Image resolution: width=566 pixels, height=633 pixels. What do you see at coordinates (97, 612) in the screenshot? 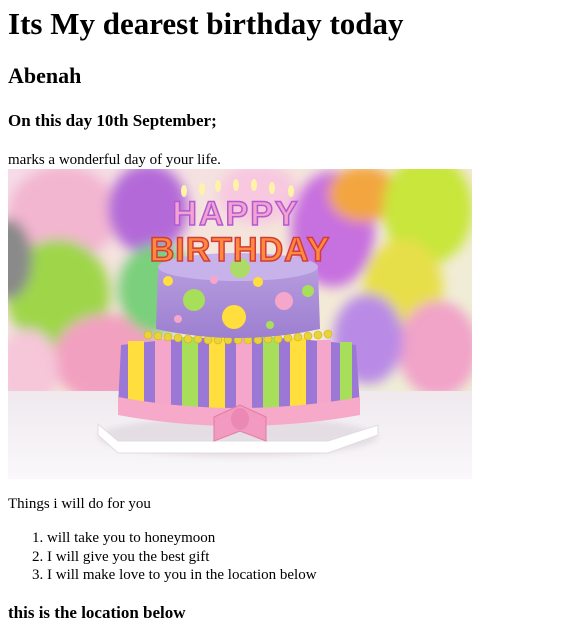
I see `location-heading: this is the location below` at bounding box center [97, 612].